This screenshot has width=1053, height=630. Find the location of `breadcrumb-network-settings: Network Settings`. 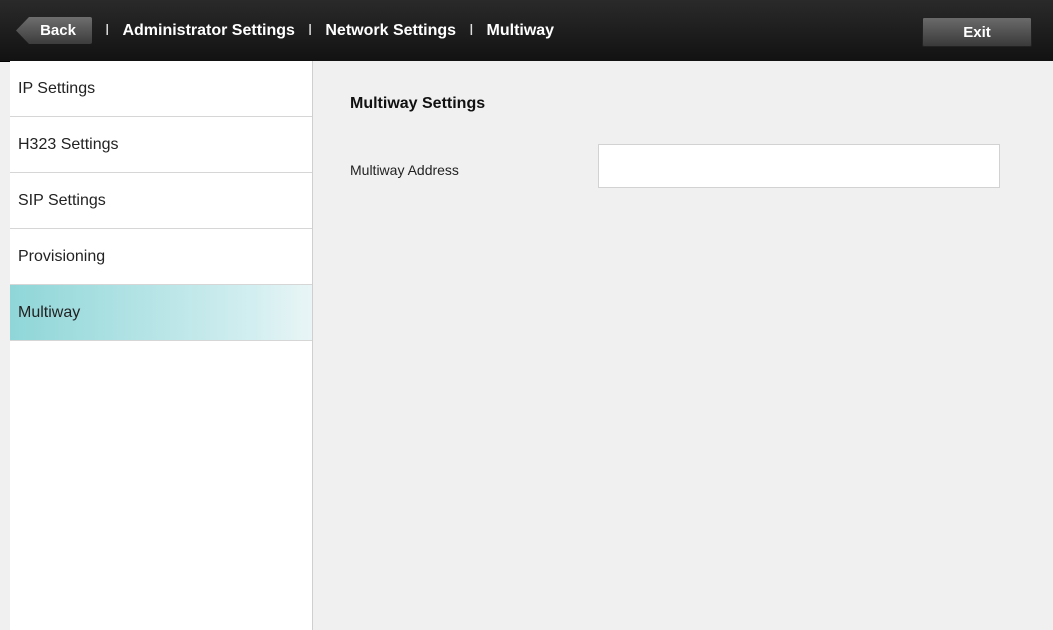

breadcrumb-network-settings: Network Settings is located at coordinates (390, 31).